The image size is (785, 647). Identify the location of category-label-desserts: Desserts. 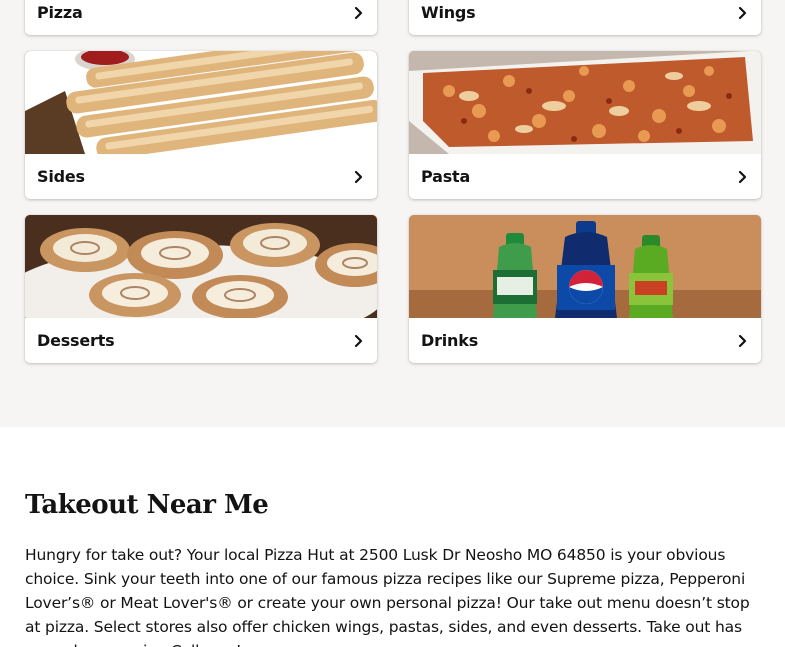
(76, 340).